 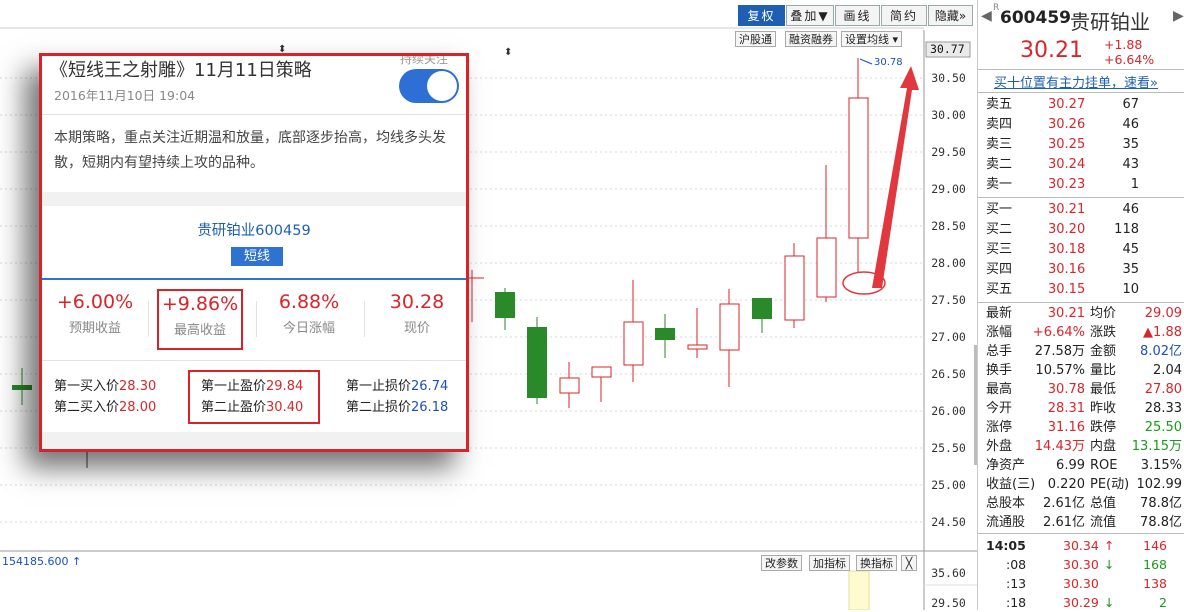 What do you see at coordinates (1110, 484) in the screenshot?
I see `stat-label: PE(动)` at bounding box center [1110, 484].